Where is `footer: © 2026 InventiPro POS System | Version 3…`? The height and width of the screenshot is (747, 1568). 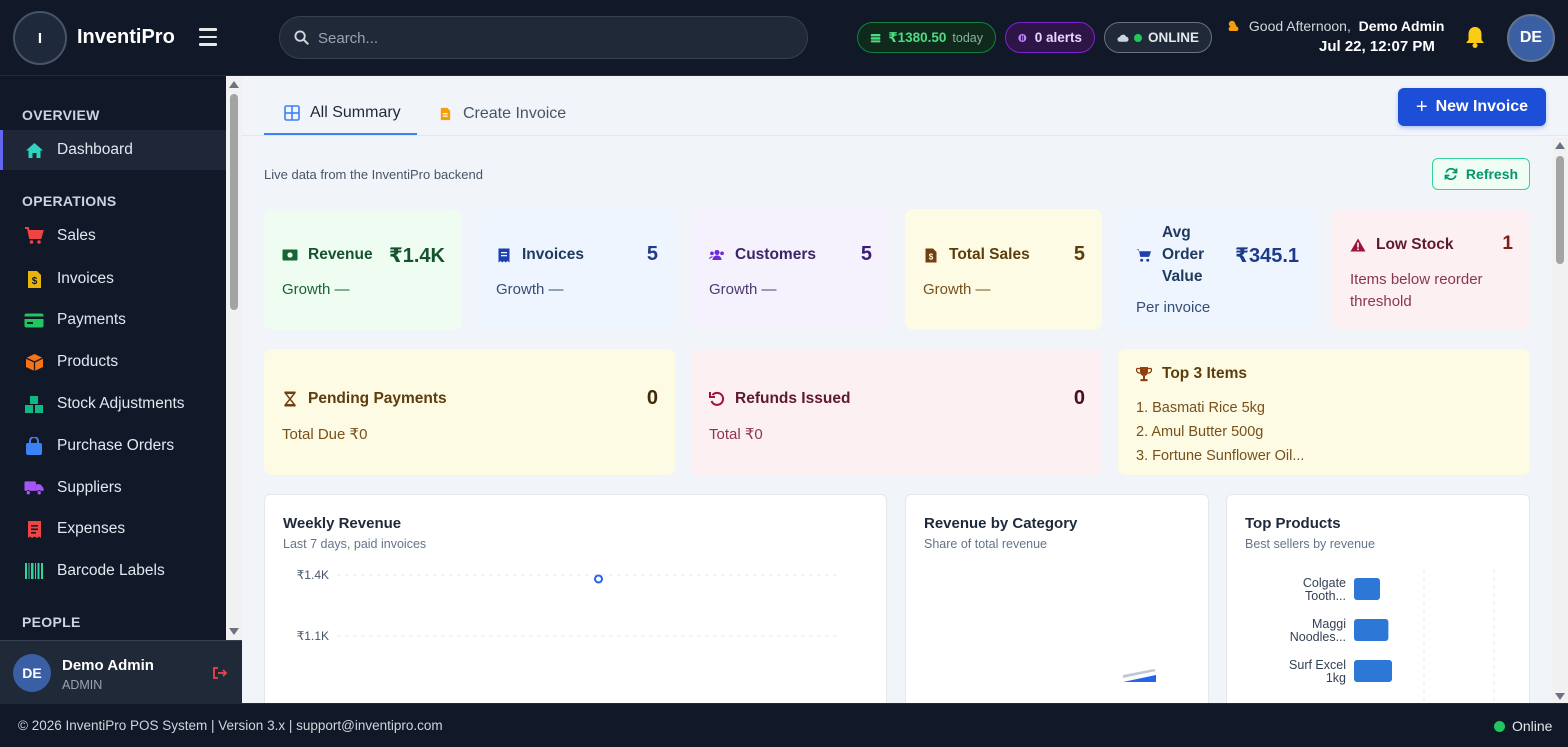 footer: © 2026 InventiPro POS System | Version 3… is located at coordinates (784, 725).